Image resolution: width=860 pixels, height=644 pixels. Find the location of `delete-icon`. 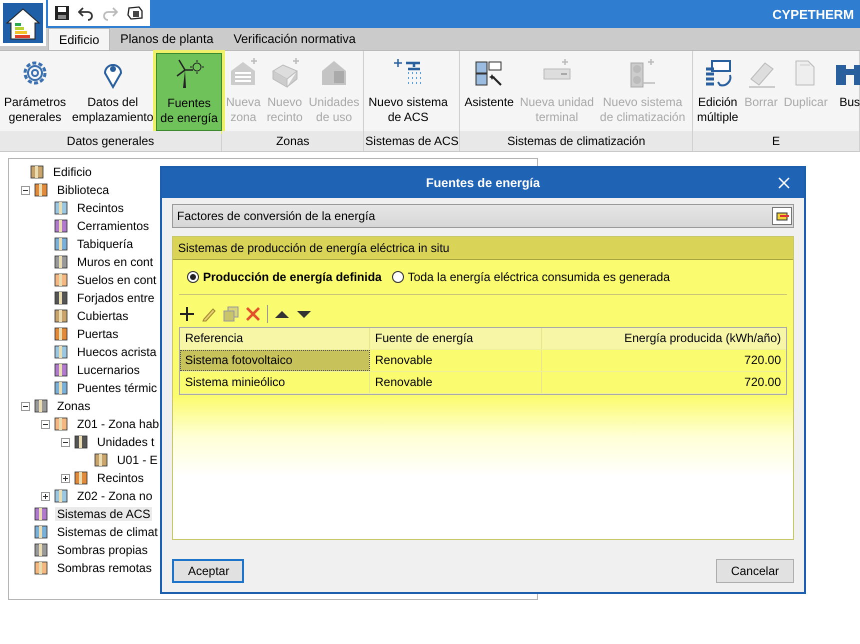

delete-icon is located at coordinates (253, 314).